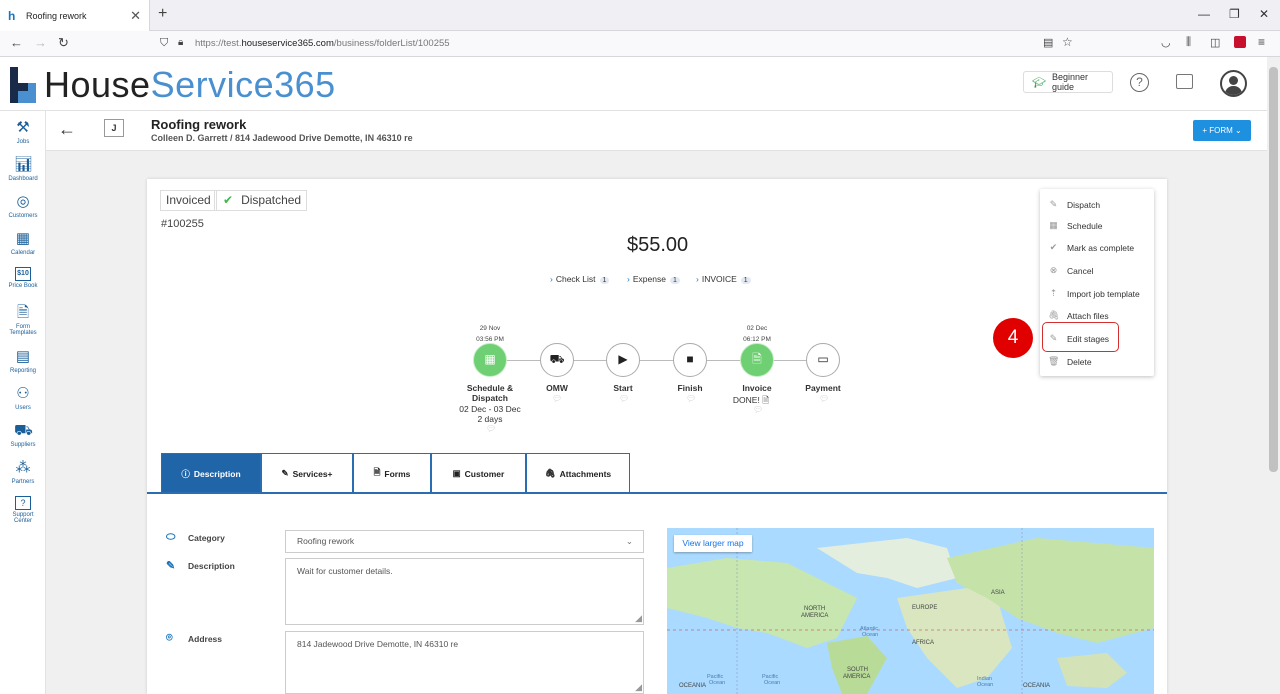  Describe the element at coordinates (697, 279) in the screenshot. I see `chevron-right-icon: ›` at that location.